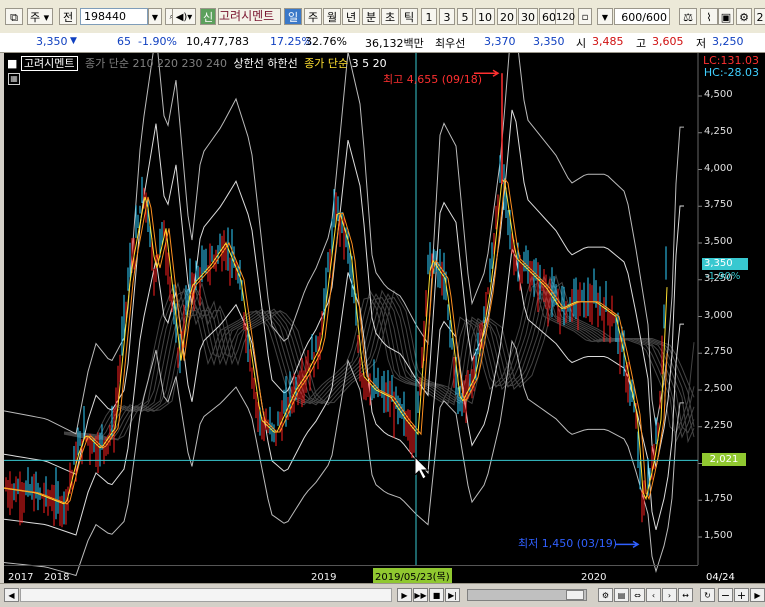 This screenshot has height=607, width=765. Describe the element at coordinates (324, 577) in the screenshot. I see `x-label-2019: 2019` at that location.